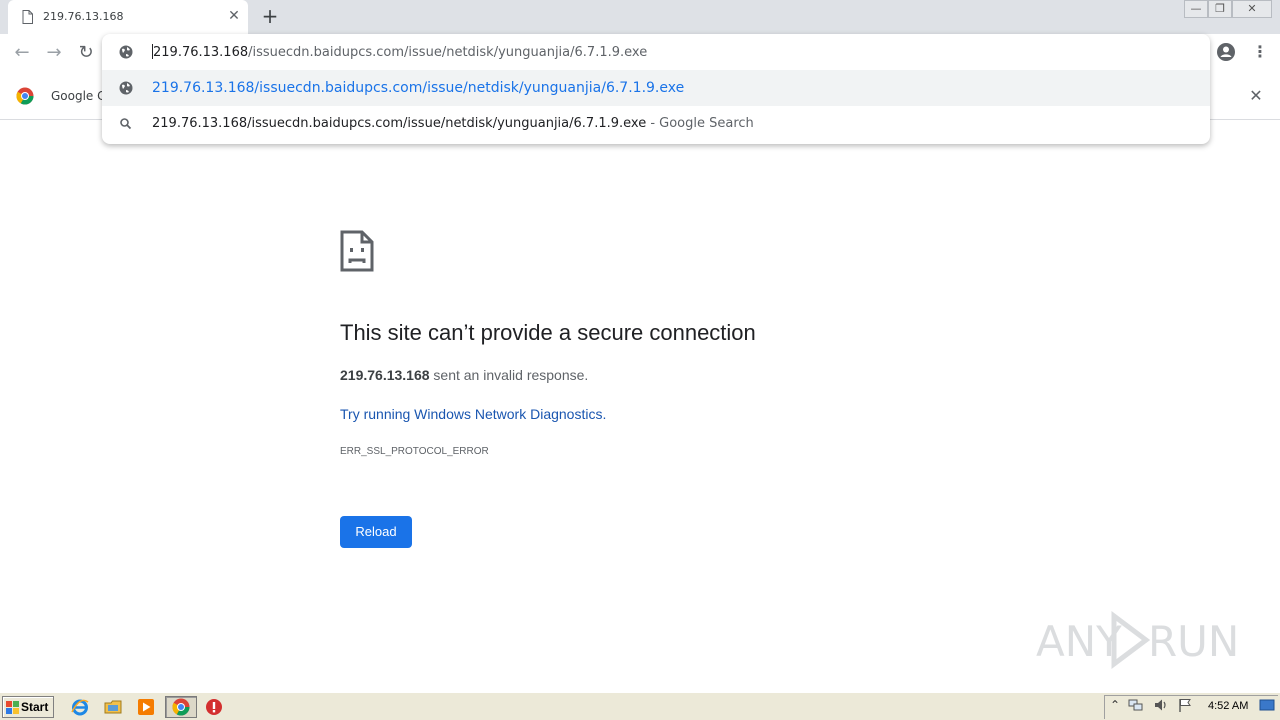 This screenshot has width=1280, height=720. I want to click on tab-close-icon: ✕, so click(234, 16).